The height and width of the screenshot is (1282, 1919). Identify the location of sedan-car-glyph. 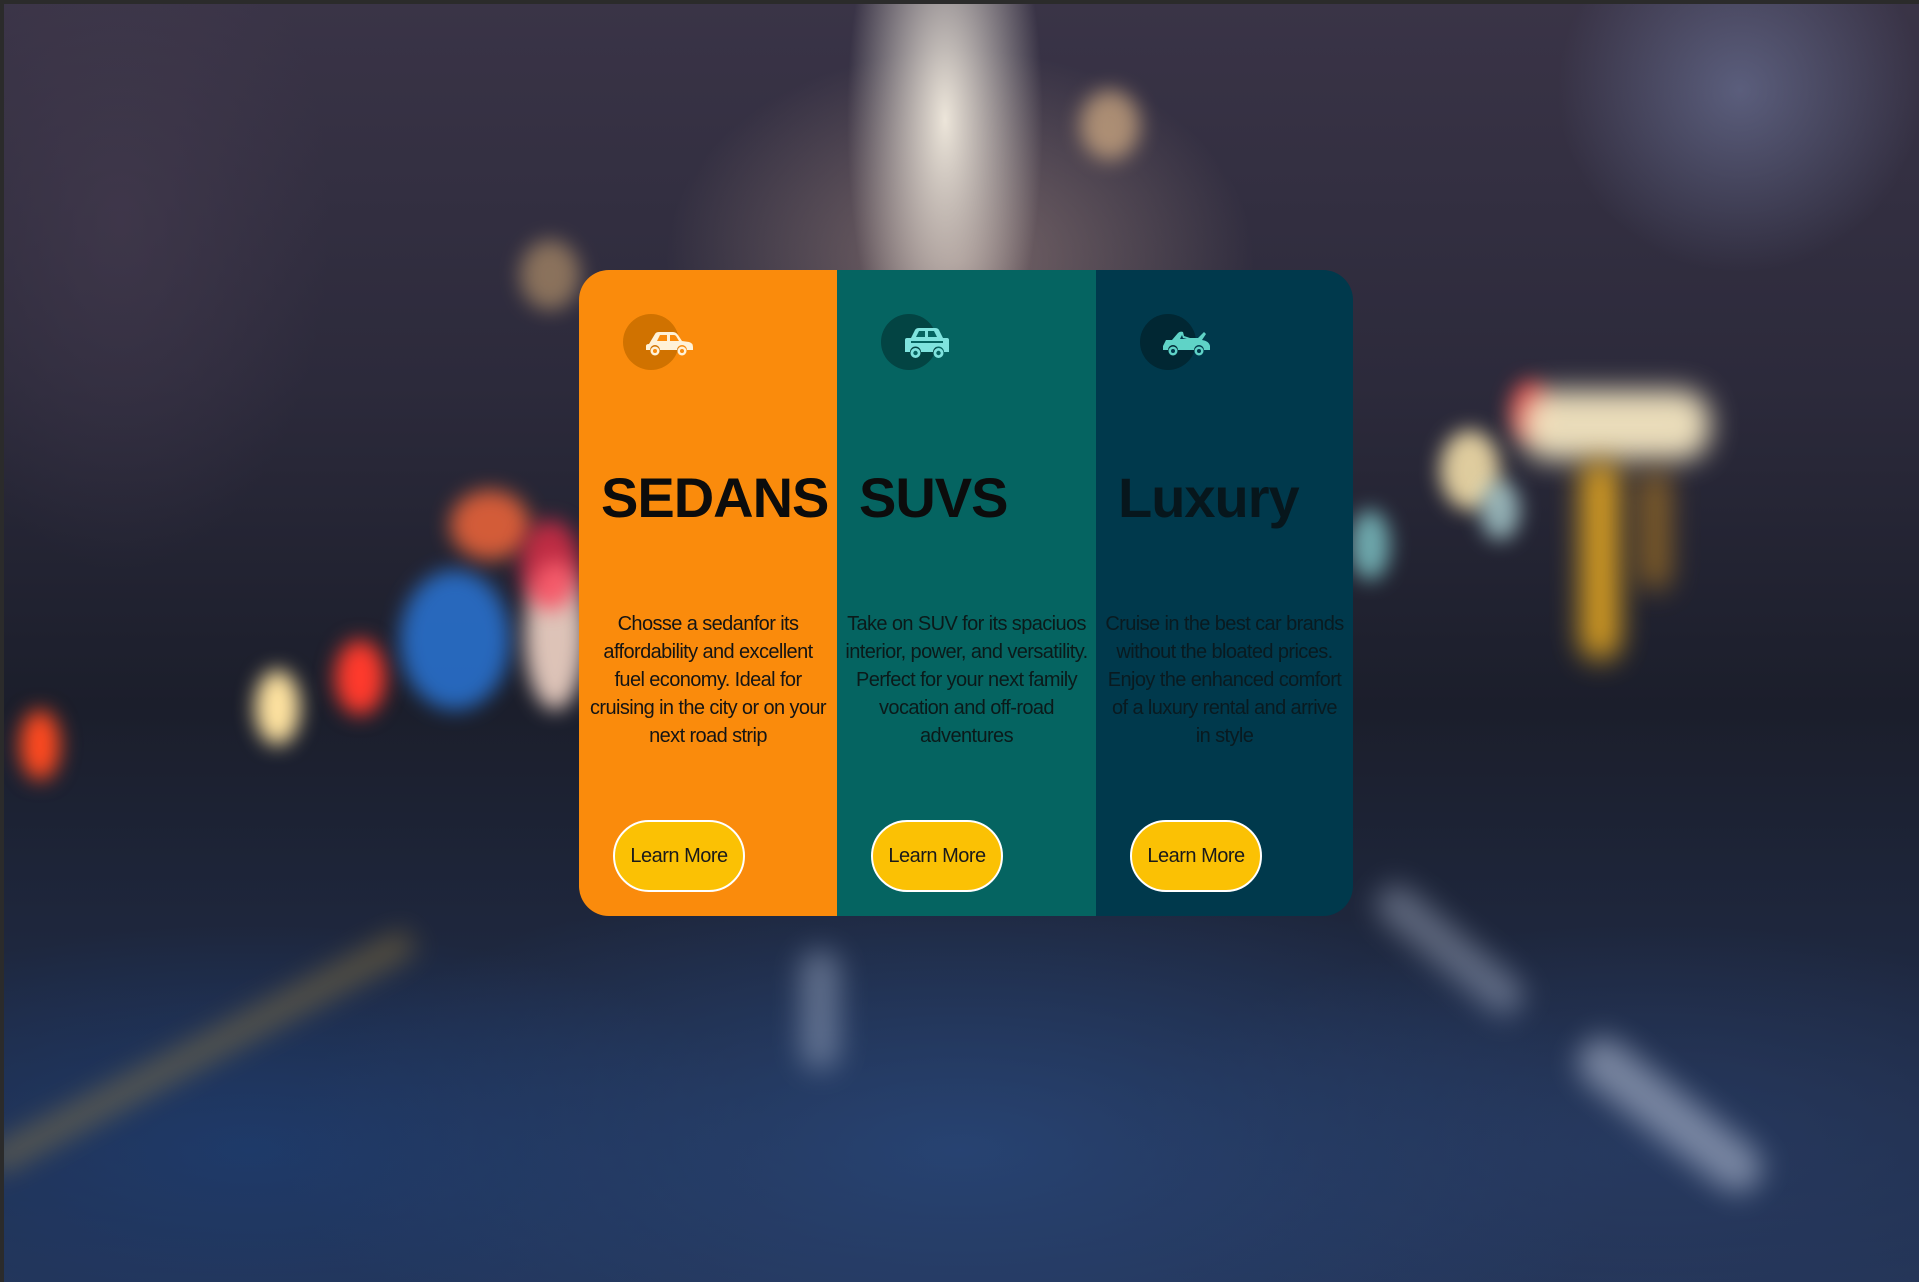
(669, 344).